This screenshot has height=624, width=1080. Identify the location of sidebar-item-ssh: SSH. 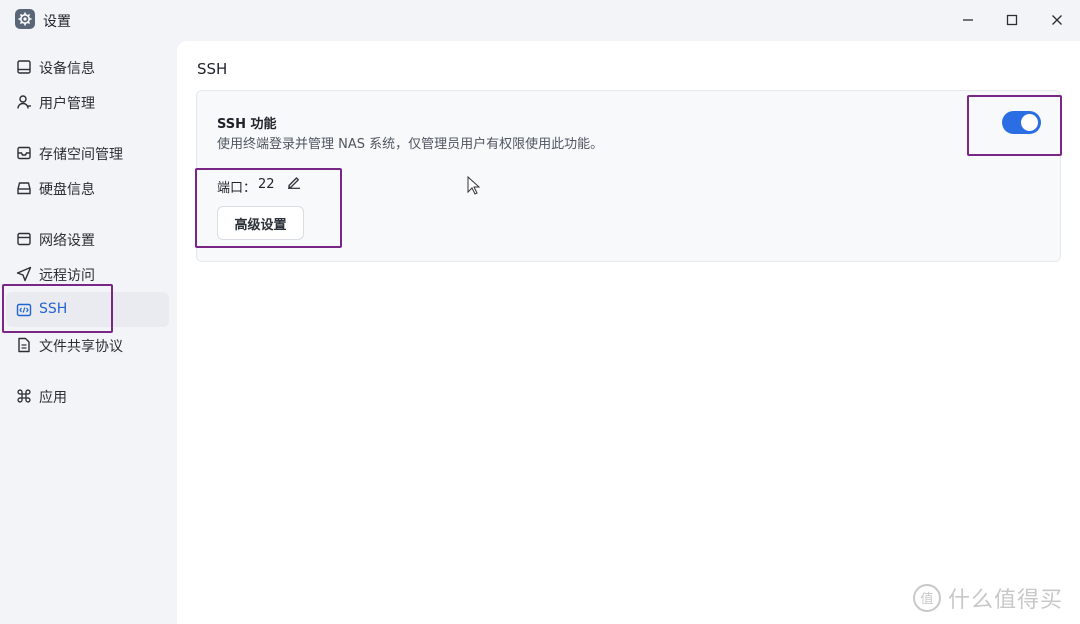
(87, 309).